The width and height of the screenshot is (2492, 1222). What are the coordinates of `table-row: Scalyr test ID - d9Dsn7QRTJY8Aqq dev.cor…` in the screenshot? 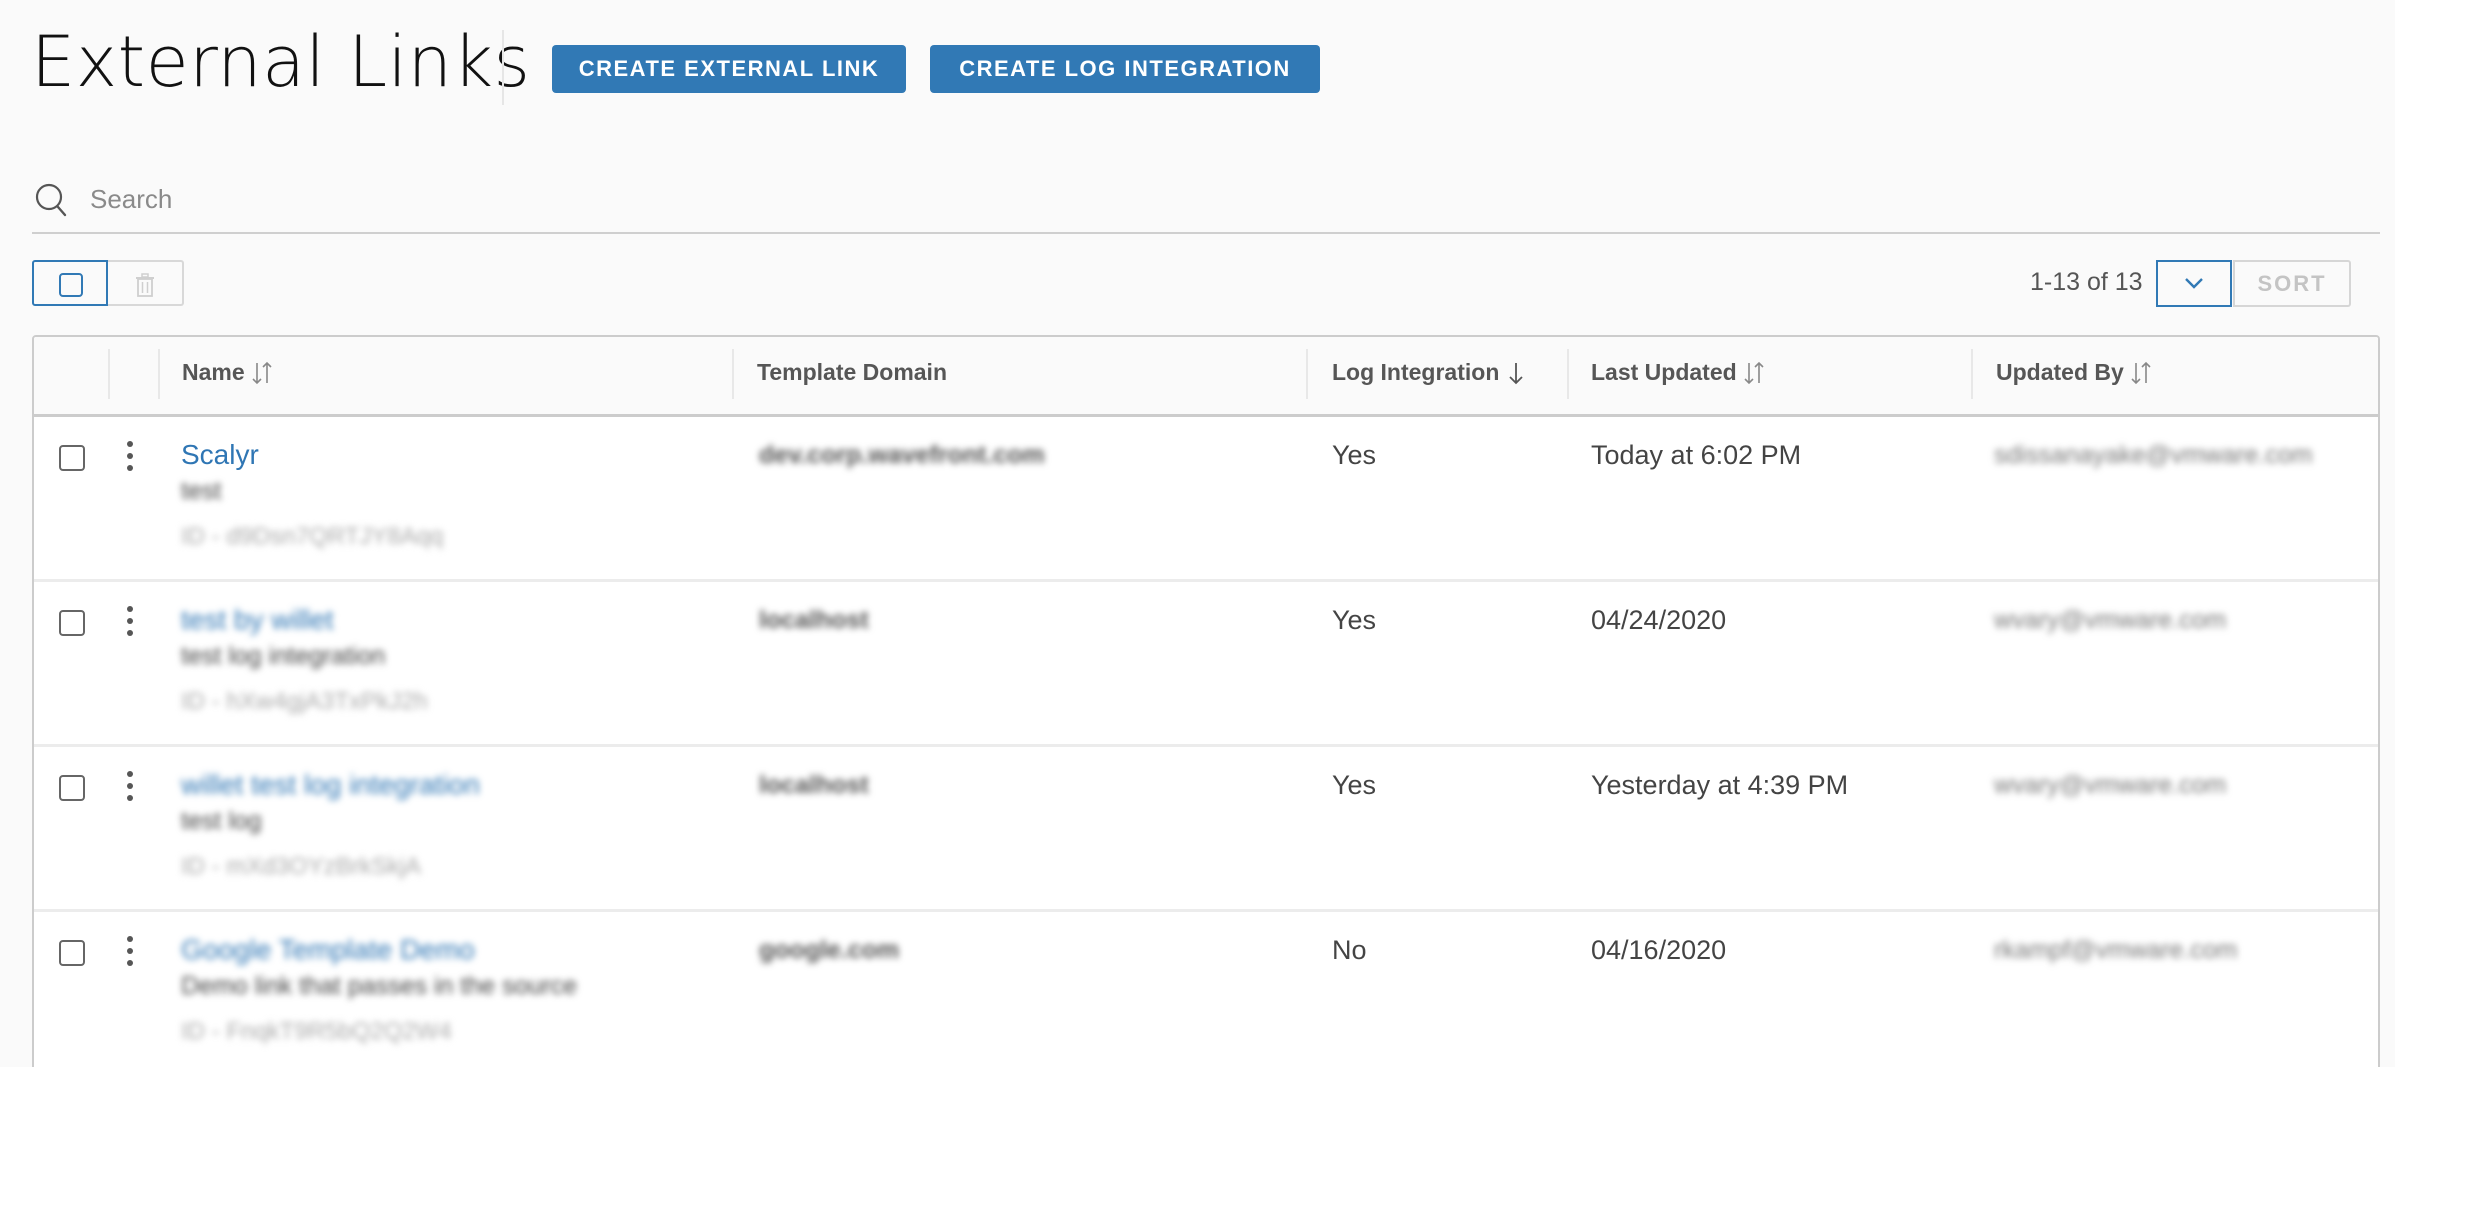 It's located at (1206, 499).